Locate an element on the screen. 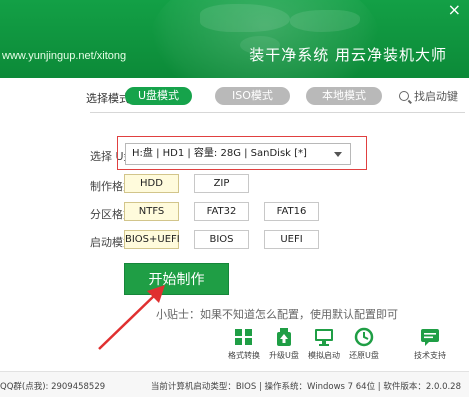  chevron-down-icon is located at coordinates (338, 154).